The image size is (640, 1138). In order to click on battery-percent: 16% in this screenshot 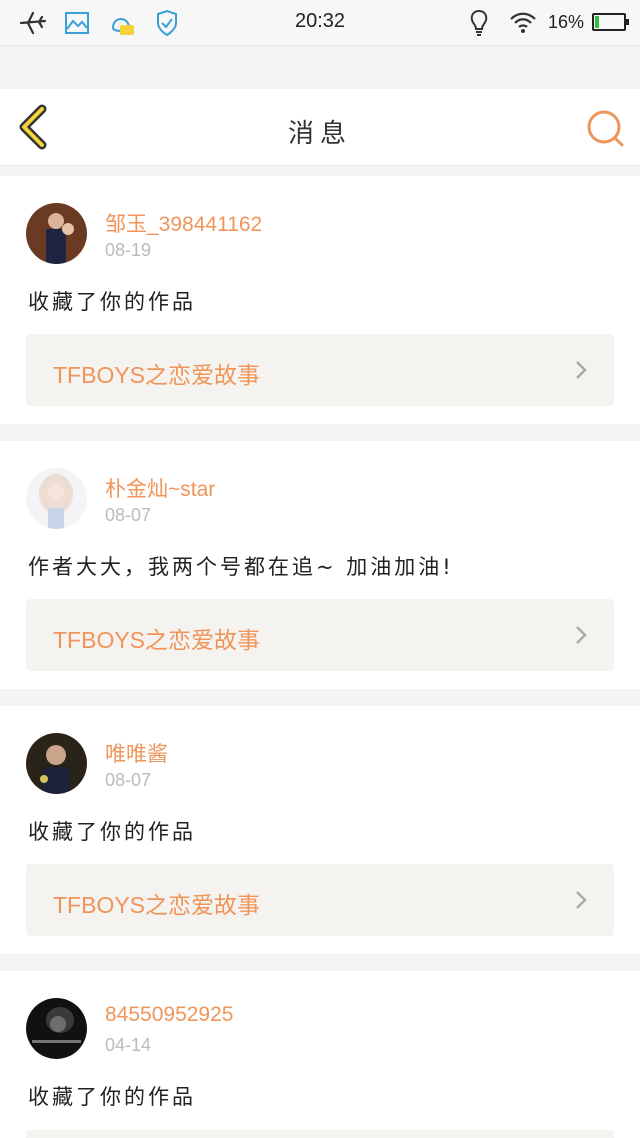, I will do `click(565, 22)`.